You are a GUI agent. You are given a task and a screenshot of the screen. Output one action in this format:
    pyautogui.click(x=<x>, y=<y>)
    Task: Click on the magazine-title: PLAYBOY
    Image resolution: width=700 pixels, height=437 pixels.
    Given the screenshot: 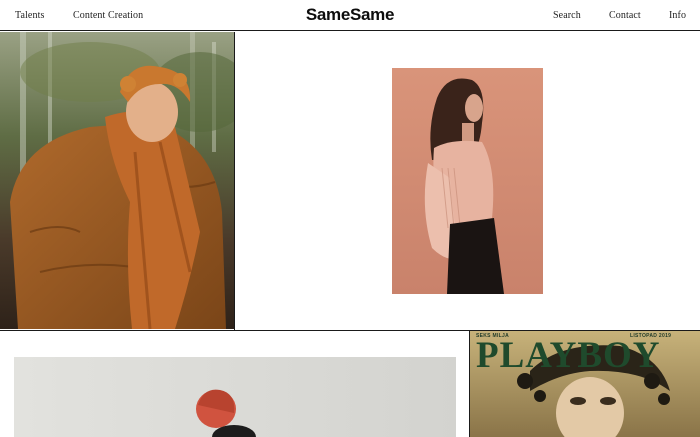 What is the action you would take?
    pyautogui.click(x=568, y=355)
    